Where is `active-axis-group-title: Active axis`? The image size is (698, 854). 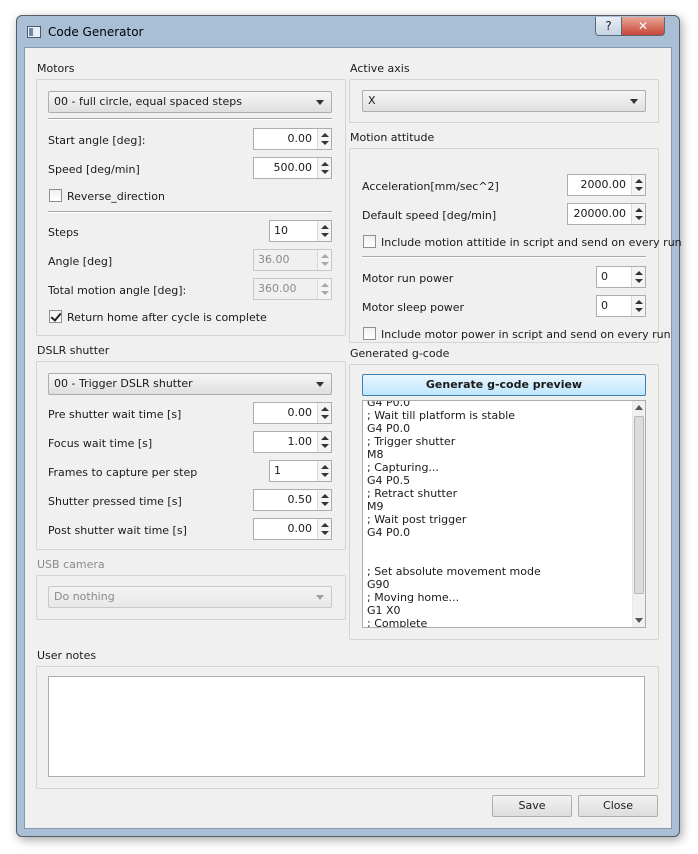
active-axis-group-title: Active axis is located at coordinates (380, 68).